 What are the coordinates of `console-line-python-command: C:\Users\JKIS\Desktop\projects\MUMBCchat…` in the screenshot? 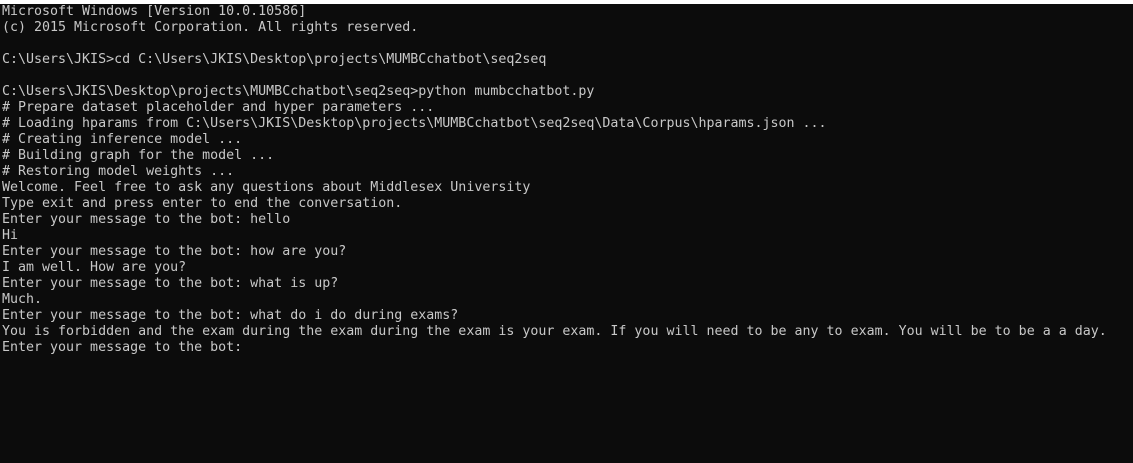 It's located at (298, 91).